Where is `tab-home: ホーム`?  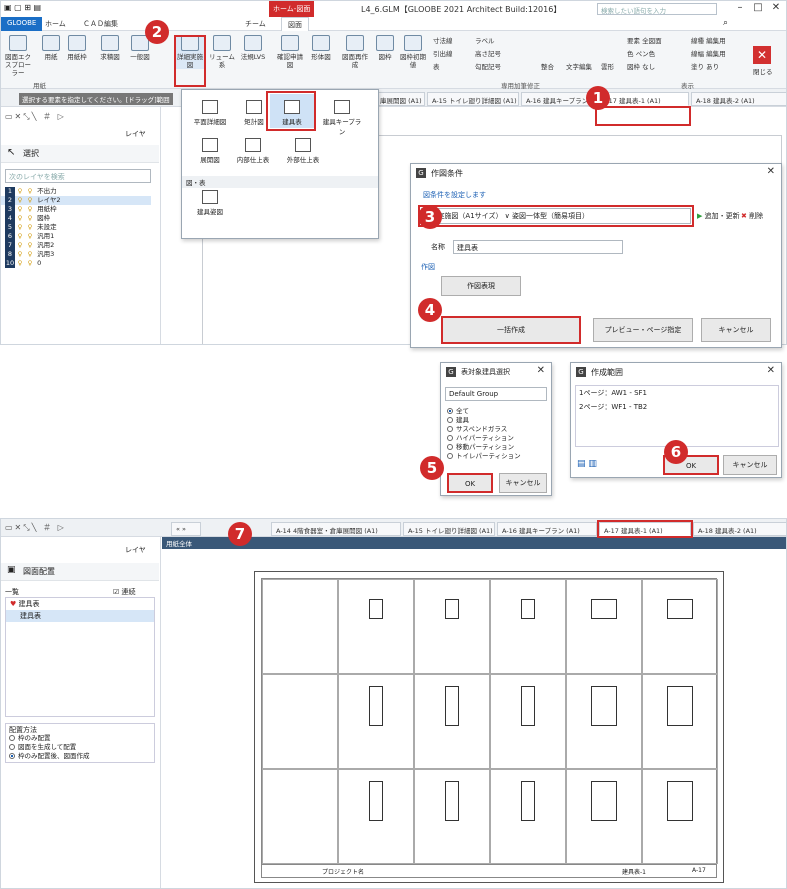
tab-home: ホーム is located at coordinates (55, 24).